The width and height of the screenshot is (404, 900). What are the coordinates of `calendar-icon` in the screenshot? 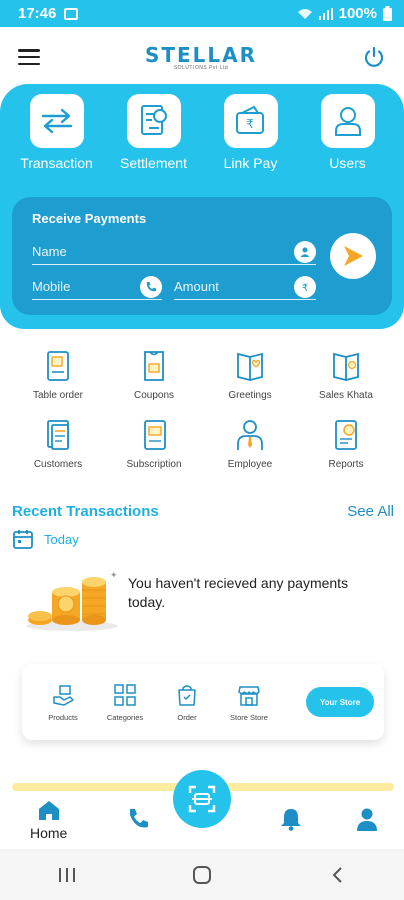 It's located at (23, 539).